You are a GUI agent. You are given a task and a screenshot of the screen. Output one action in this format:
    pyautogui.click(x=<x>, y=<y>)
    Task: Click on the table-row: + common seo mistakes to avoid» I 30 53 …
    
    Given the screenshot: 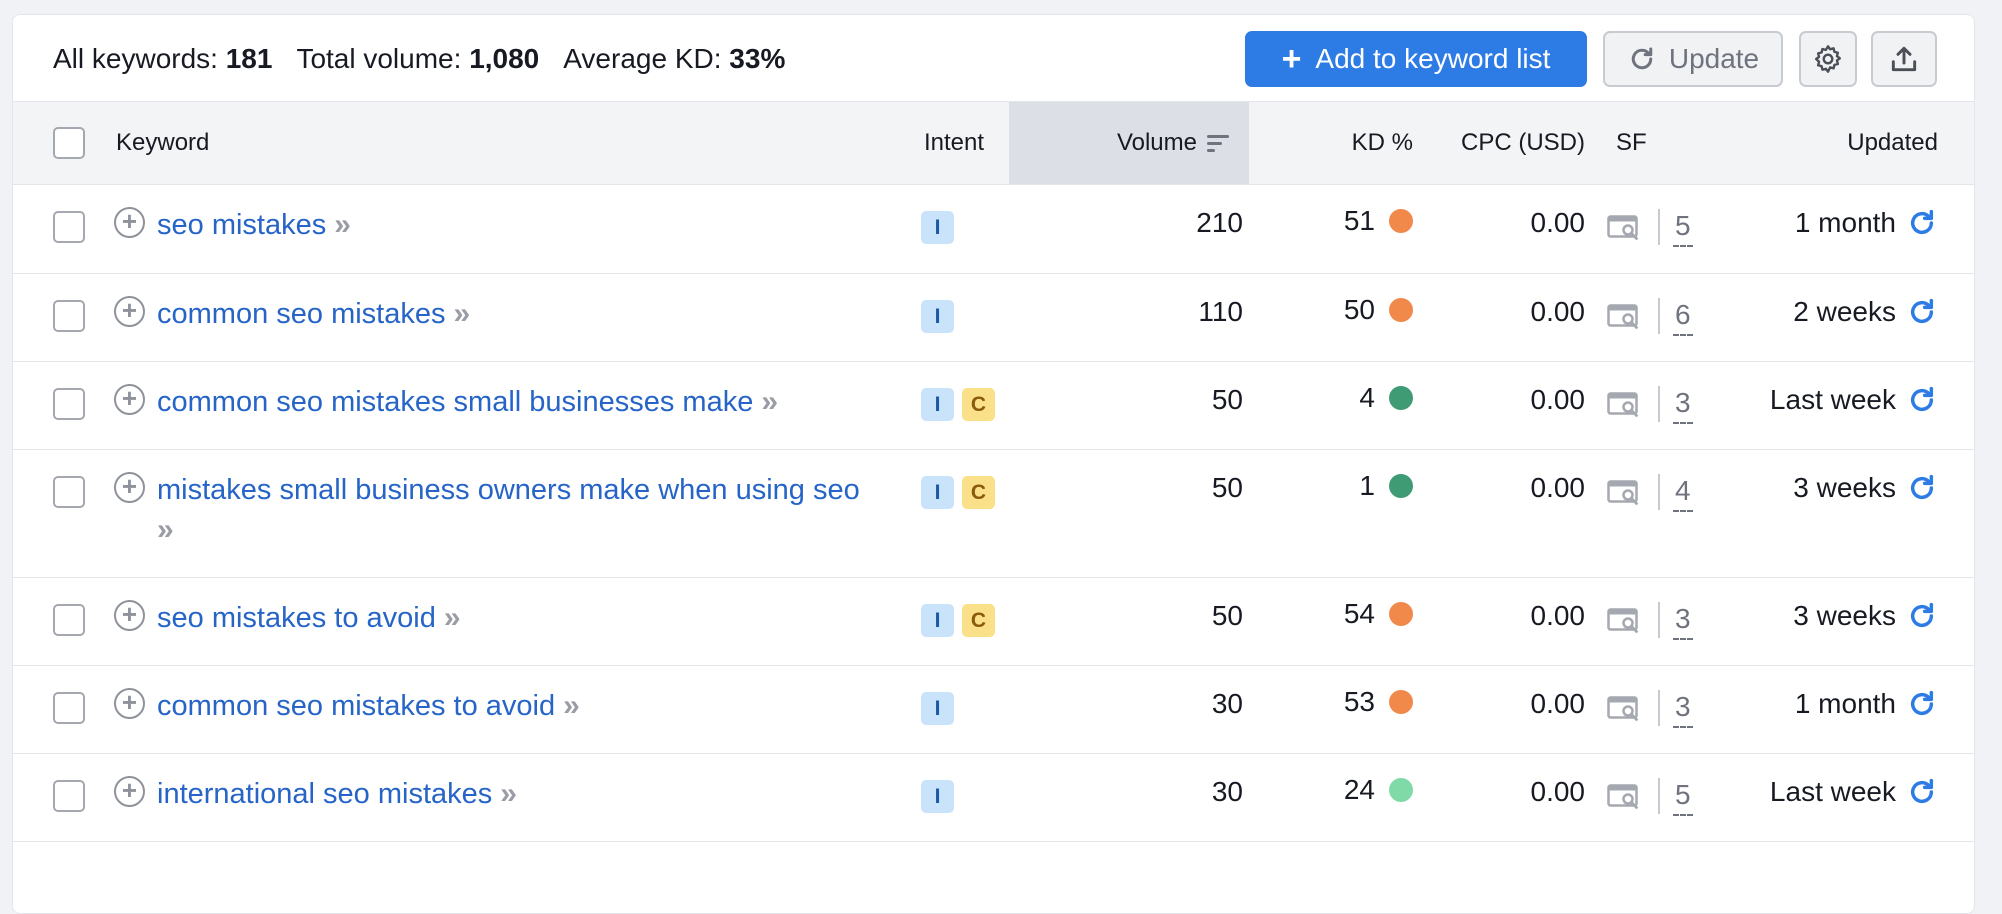 What is the action you would take?
    pyautogui.click(x=993, y=710)
    